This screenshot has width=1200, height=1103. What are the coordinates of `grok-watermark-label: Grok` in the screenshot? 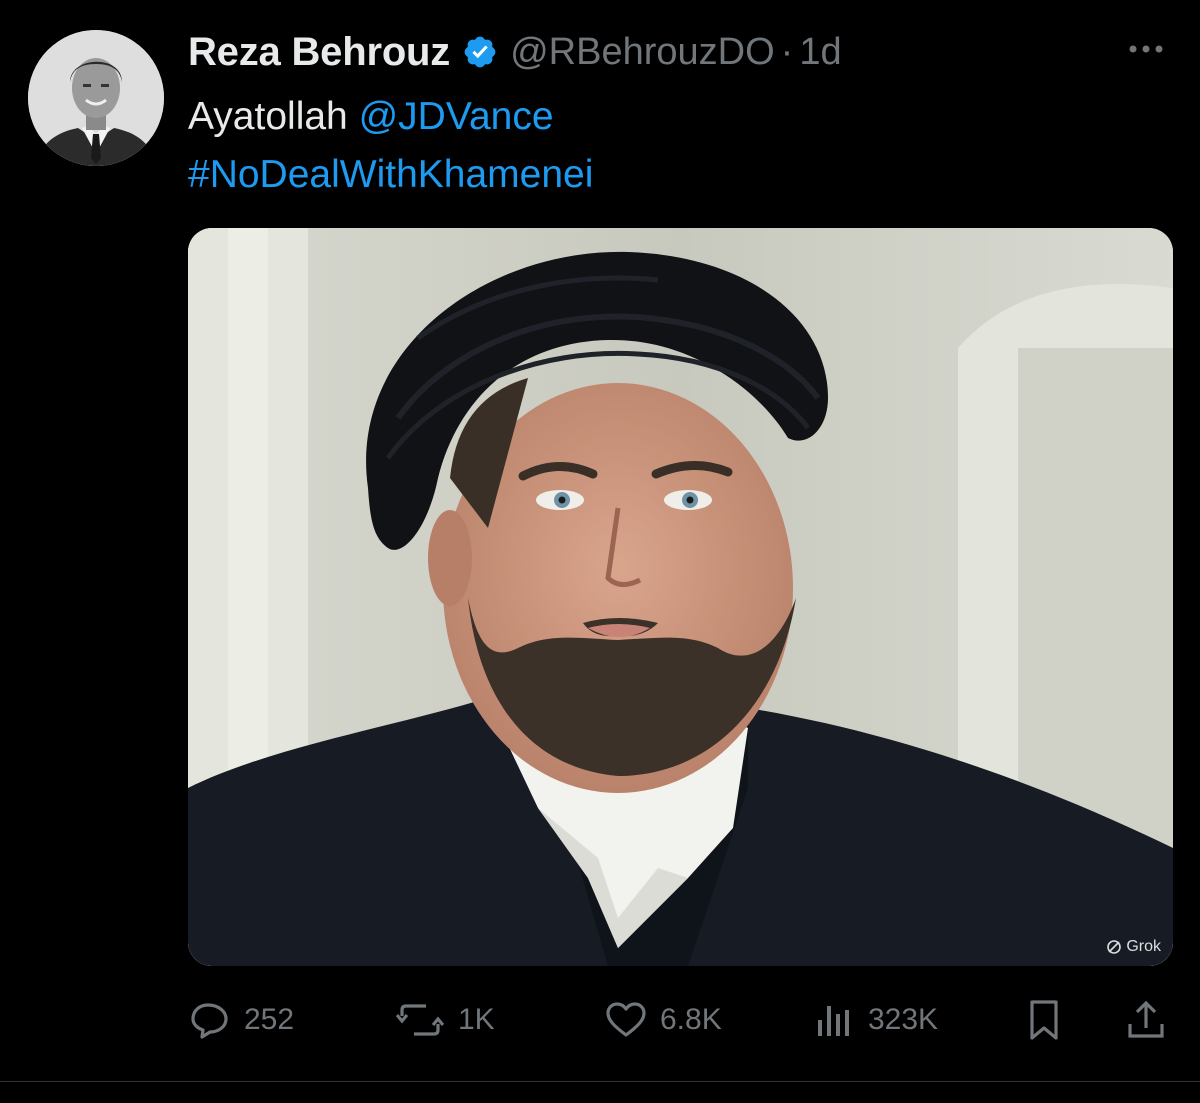 It's located at (1143, 946).